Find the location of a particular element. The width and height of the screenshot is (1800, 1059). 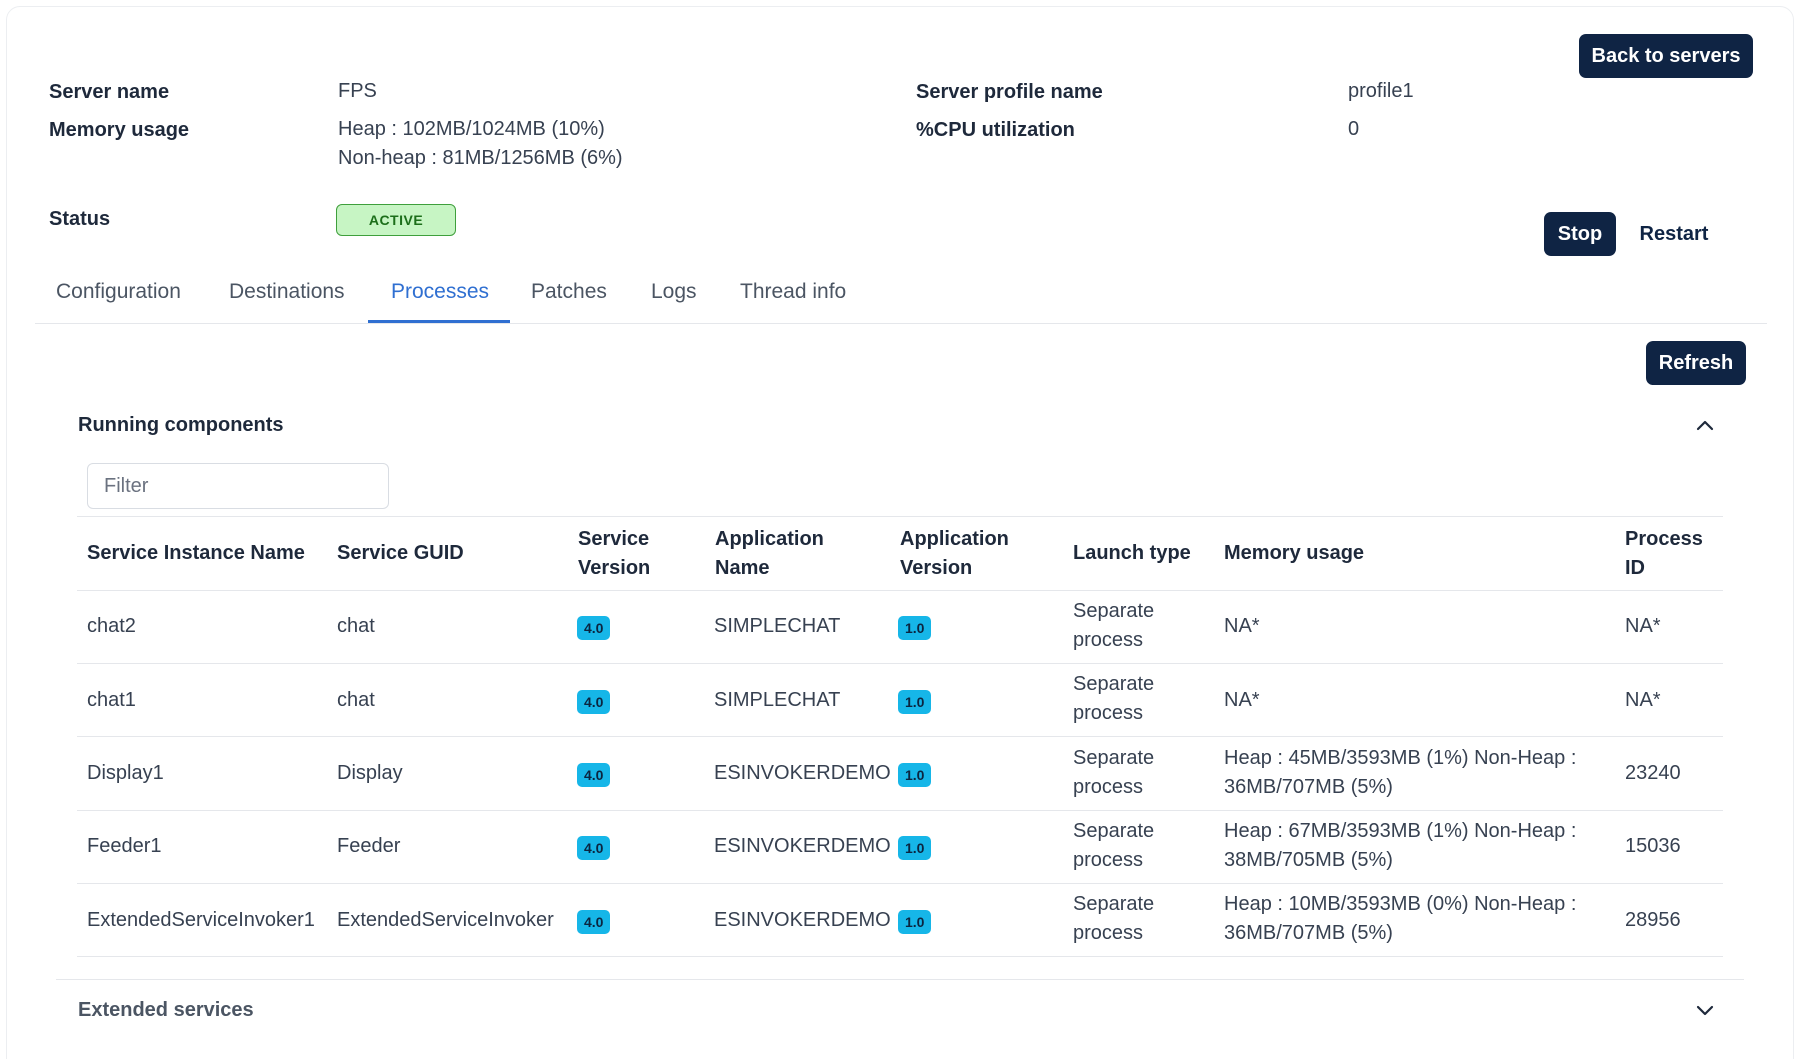

memory-heap-value: Heap : 102MB/1024MB (10%) is located at coordinates (471, 129).